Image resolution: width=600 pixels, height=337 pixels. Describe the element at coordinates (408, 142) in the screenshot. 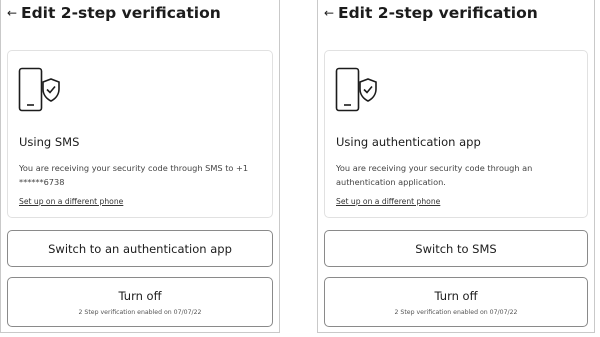

I see `method-title: Using authentication app` at that location.